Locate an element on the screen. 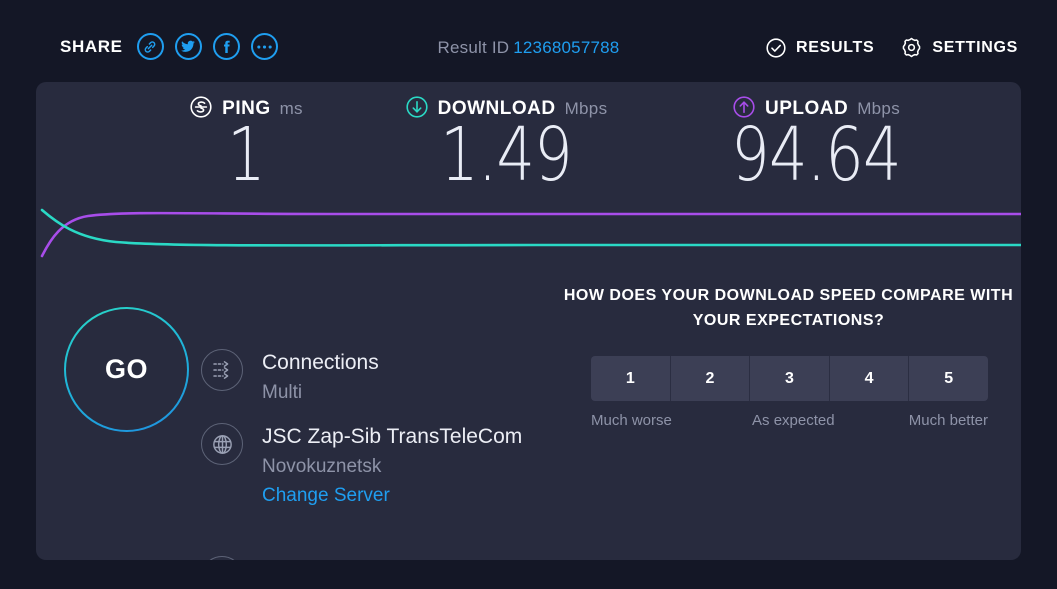 The height and width of the screenshot is (589, 1057). metric-ping-value: 1 is located at coordinates (246, 155).